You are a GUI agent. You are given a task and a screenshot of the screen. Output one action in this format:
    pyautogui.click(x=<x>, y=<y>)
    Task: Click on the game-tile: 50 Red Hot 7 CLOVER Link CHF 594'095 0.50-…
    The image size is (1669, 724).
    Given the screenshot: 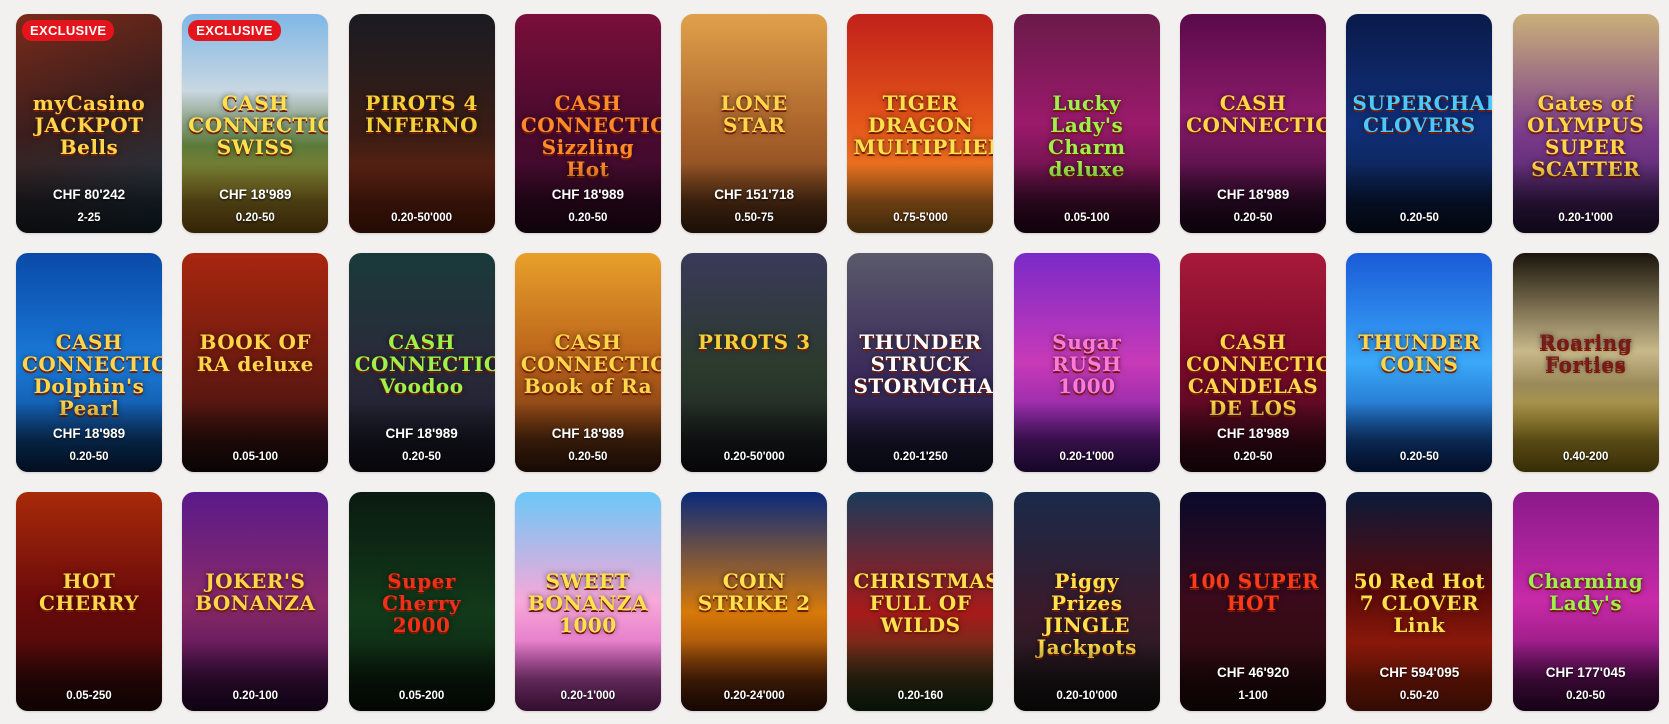 What is the action you would take?
    pyautogui.click(x=1419, y=601)
    